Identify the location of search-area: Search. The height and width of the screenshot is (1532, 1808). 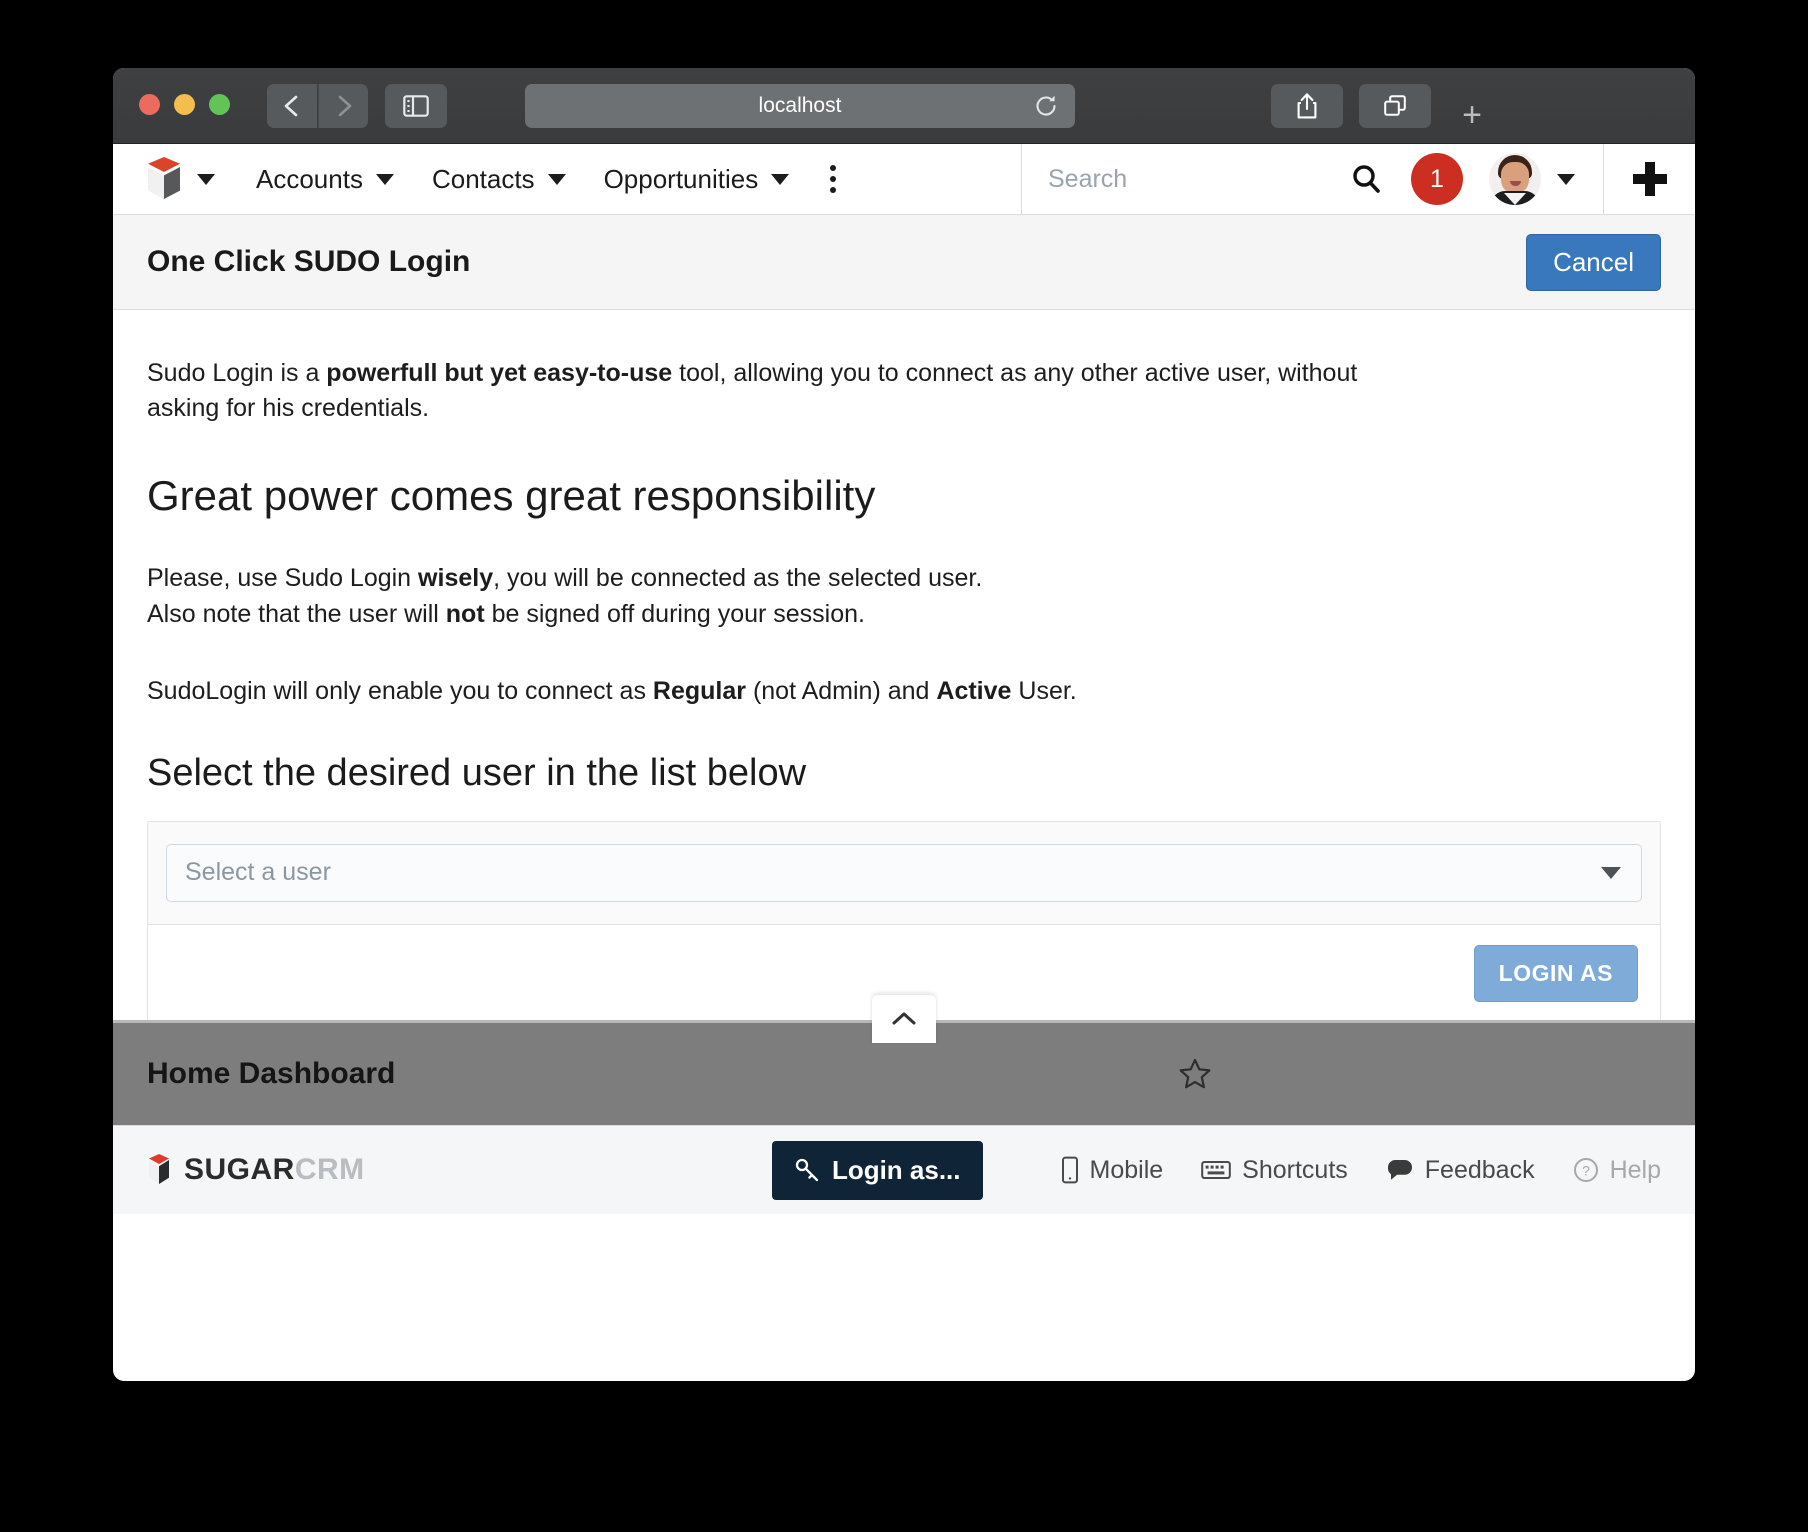
(1216, 179).